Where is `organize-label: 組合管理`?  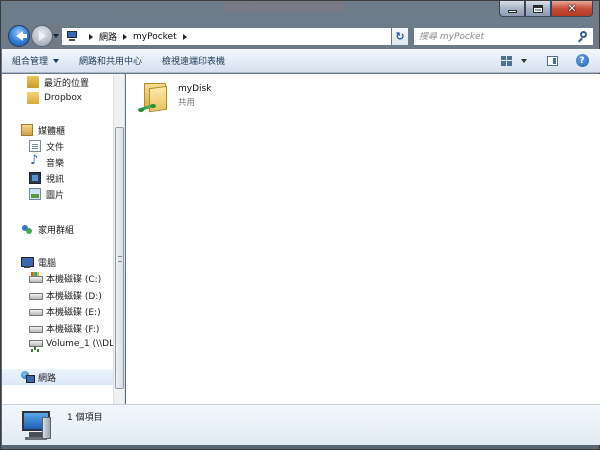
organize-label: 組合管理 is located at coordinates (30, 62).